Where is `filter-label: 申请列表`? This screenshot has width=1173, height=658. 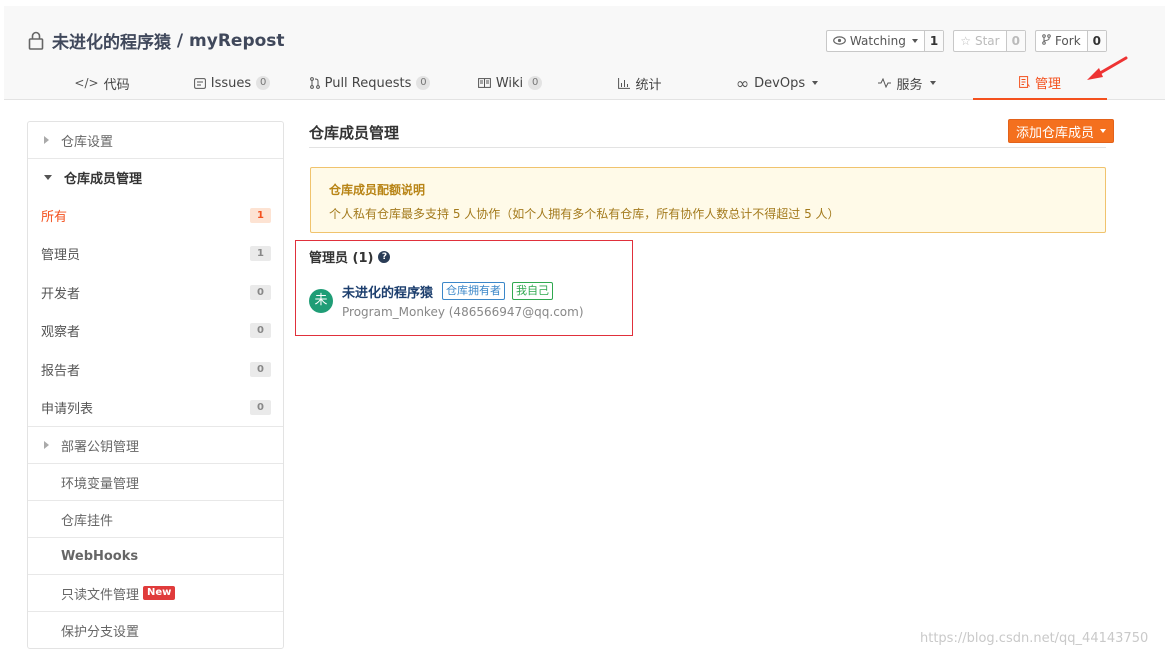 filter-label: 申请列表 is located at coordinates (67, 409).